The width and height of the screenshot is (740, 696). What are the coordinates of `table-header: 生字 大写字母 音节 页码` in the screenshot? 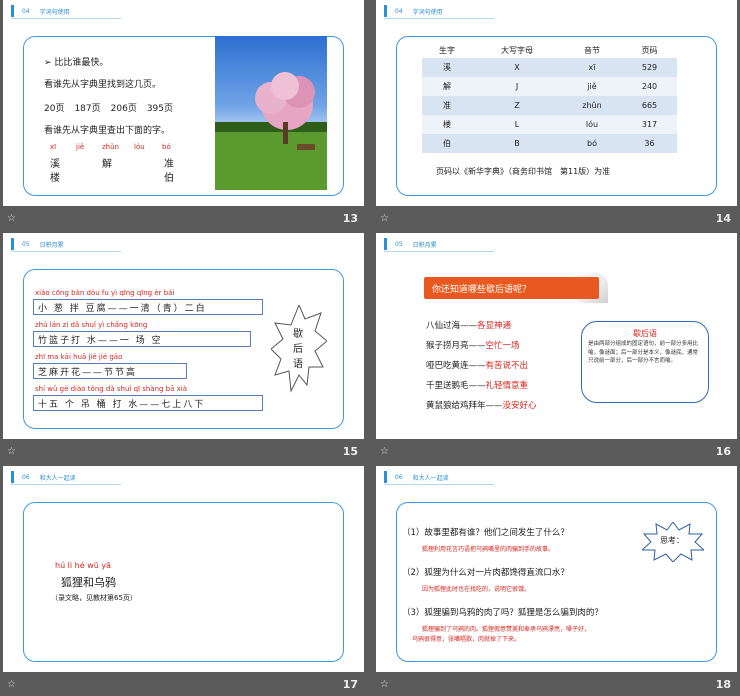 It's located at (549, 50).